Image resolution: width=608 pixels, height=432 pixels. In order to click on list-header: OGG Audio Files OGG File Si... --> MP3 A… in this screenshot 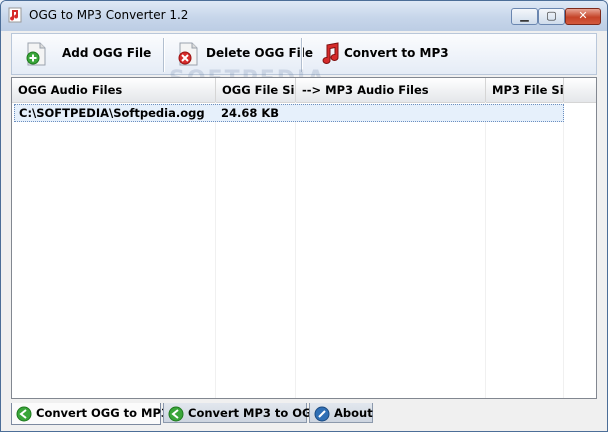, I will do `click(304, 90)`.